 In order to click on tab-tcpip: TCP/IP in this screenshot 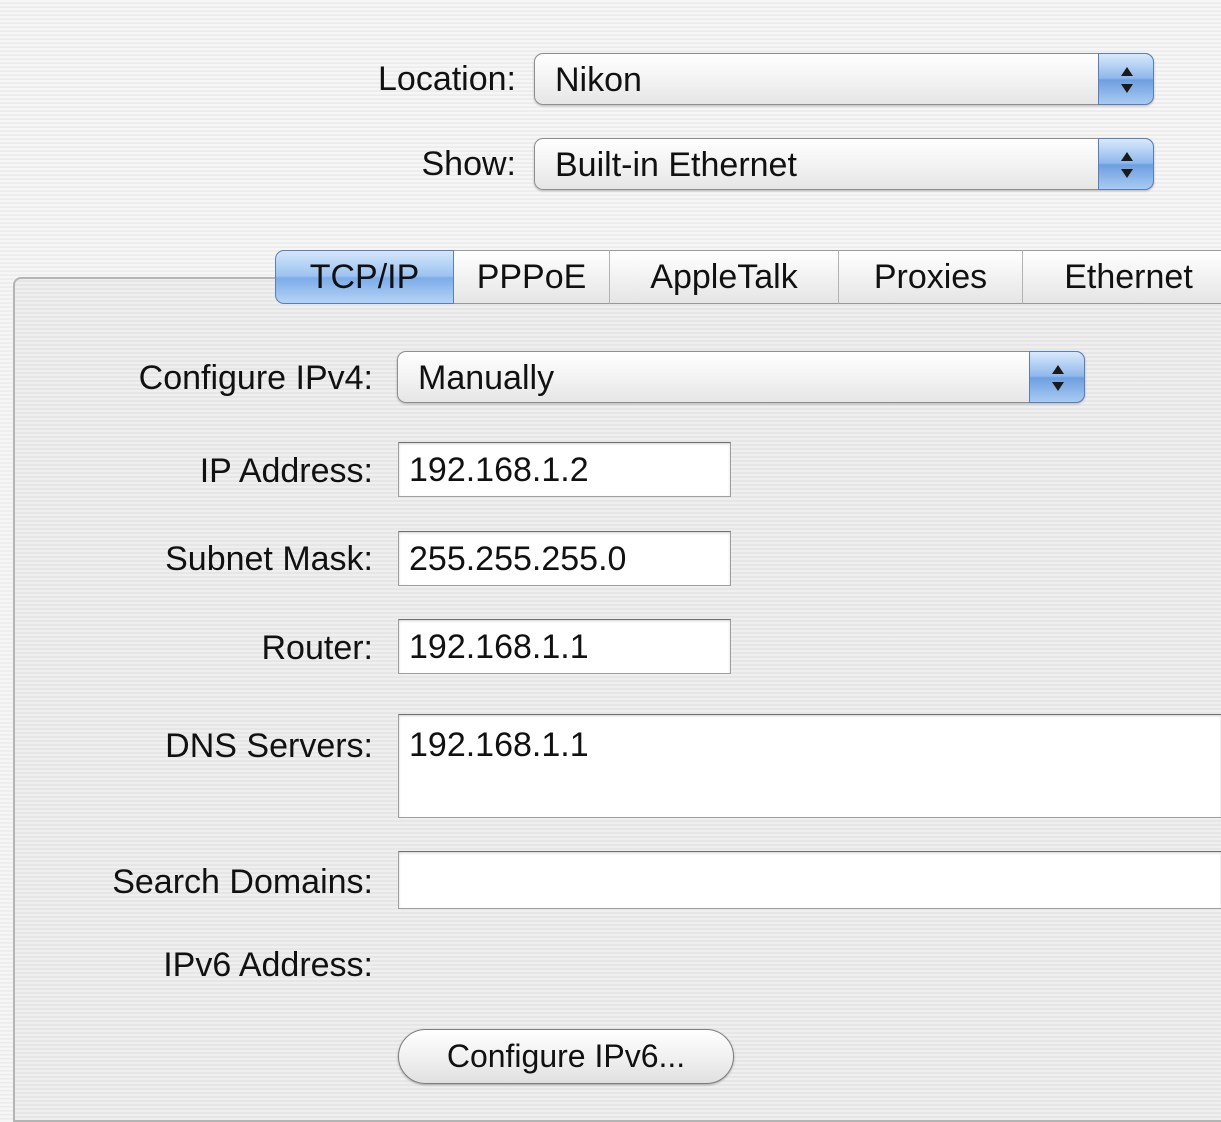, I will do `click(364, 277)`.